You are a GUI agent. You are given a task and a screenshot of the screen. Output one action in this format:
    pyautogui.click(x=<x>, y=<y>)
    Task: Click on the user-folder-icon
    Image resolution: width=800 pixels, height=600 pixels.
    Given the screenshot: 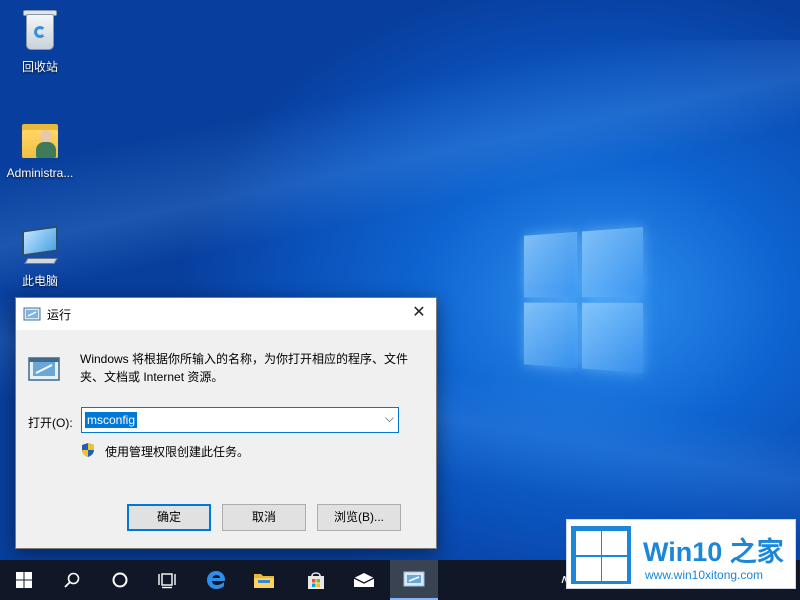 What is the action you would take?
    pyautogui.click(x=40, y=139)
    